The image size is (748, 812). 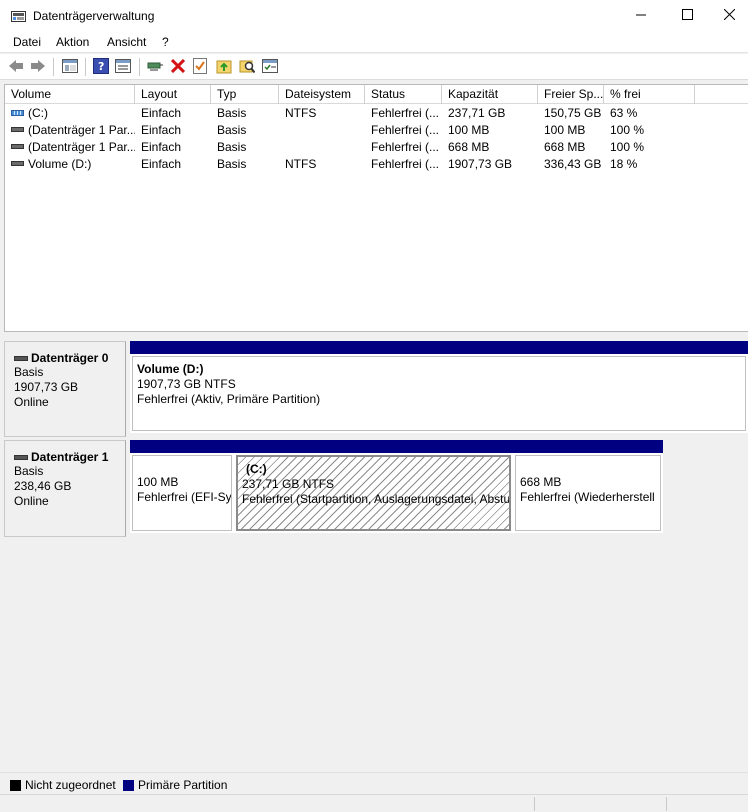 I want to click on forward-icon, so click(x=38, y=67).